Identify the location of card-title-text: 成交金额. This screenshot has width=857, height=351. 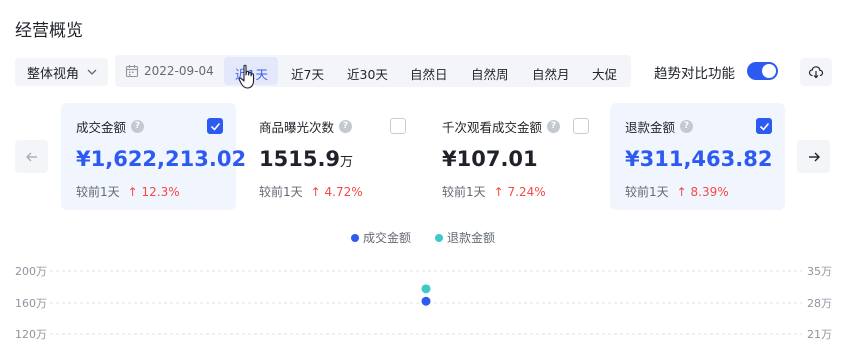
(101, 127).